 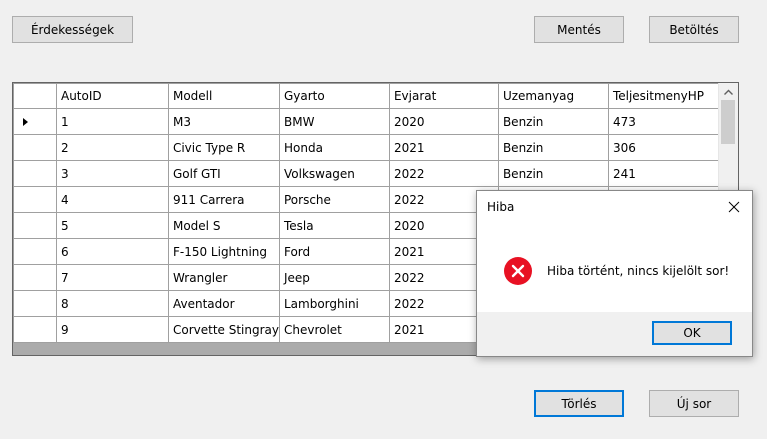 What do you see at coordinates (443, 147) in the screenshot?
I see `cell-evjarat: 2021` at bounding box center [443, 147].